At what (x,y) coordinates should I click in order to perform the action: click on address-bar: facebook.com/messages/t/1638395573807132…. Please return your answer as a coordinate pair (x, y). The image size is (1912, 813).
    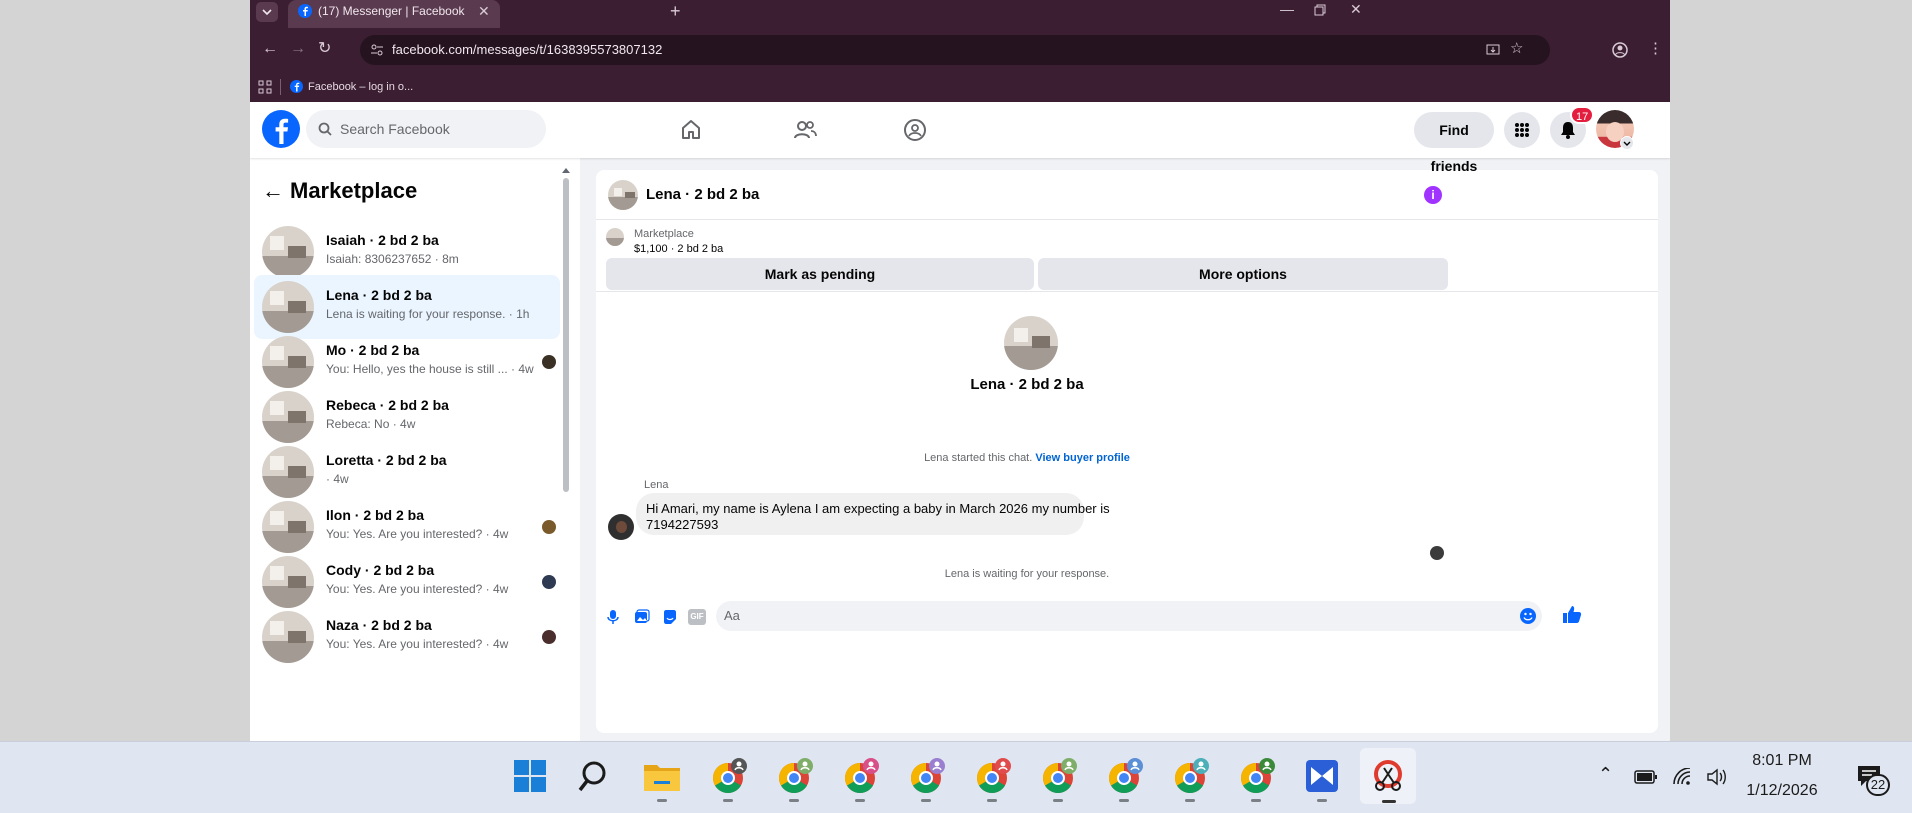
    Looking at the image, I should click on (955, 50).